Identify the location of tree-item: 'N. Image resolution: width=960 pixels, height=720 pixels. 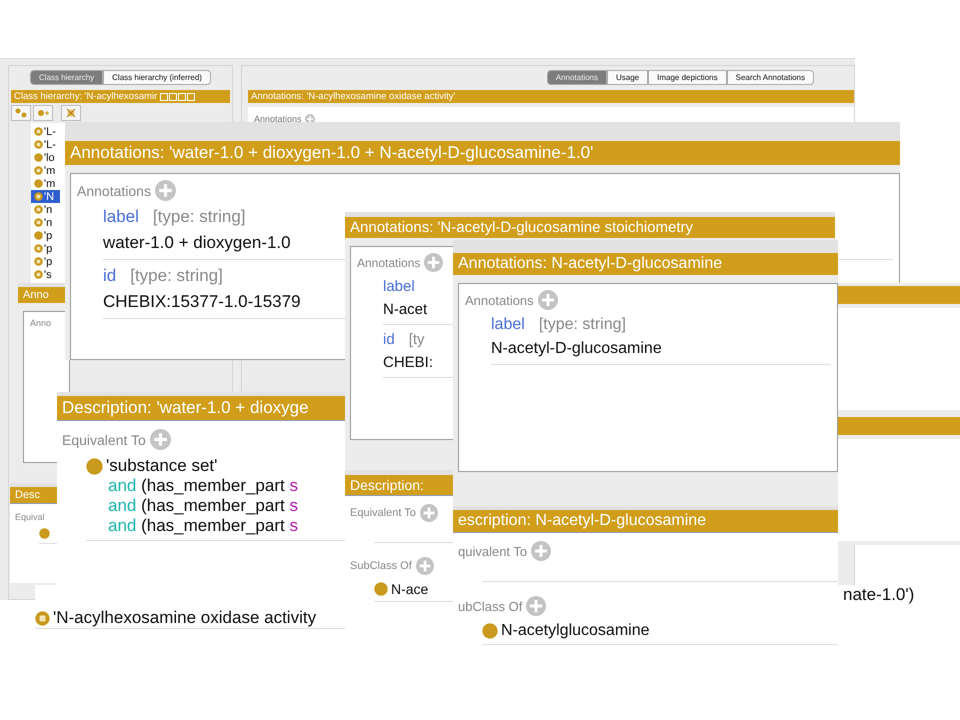
(45, 196).